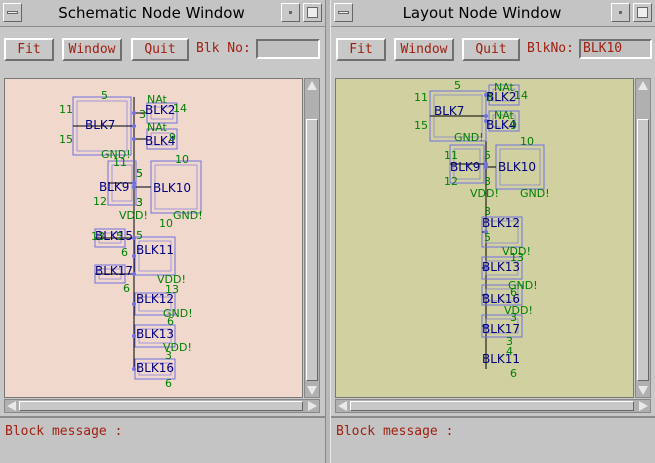 This screenshot has width=655, height=463. I want to click on toolbar: Fit Window Quit BlkNo: BLK10, so click(493, 49).